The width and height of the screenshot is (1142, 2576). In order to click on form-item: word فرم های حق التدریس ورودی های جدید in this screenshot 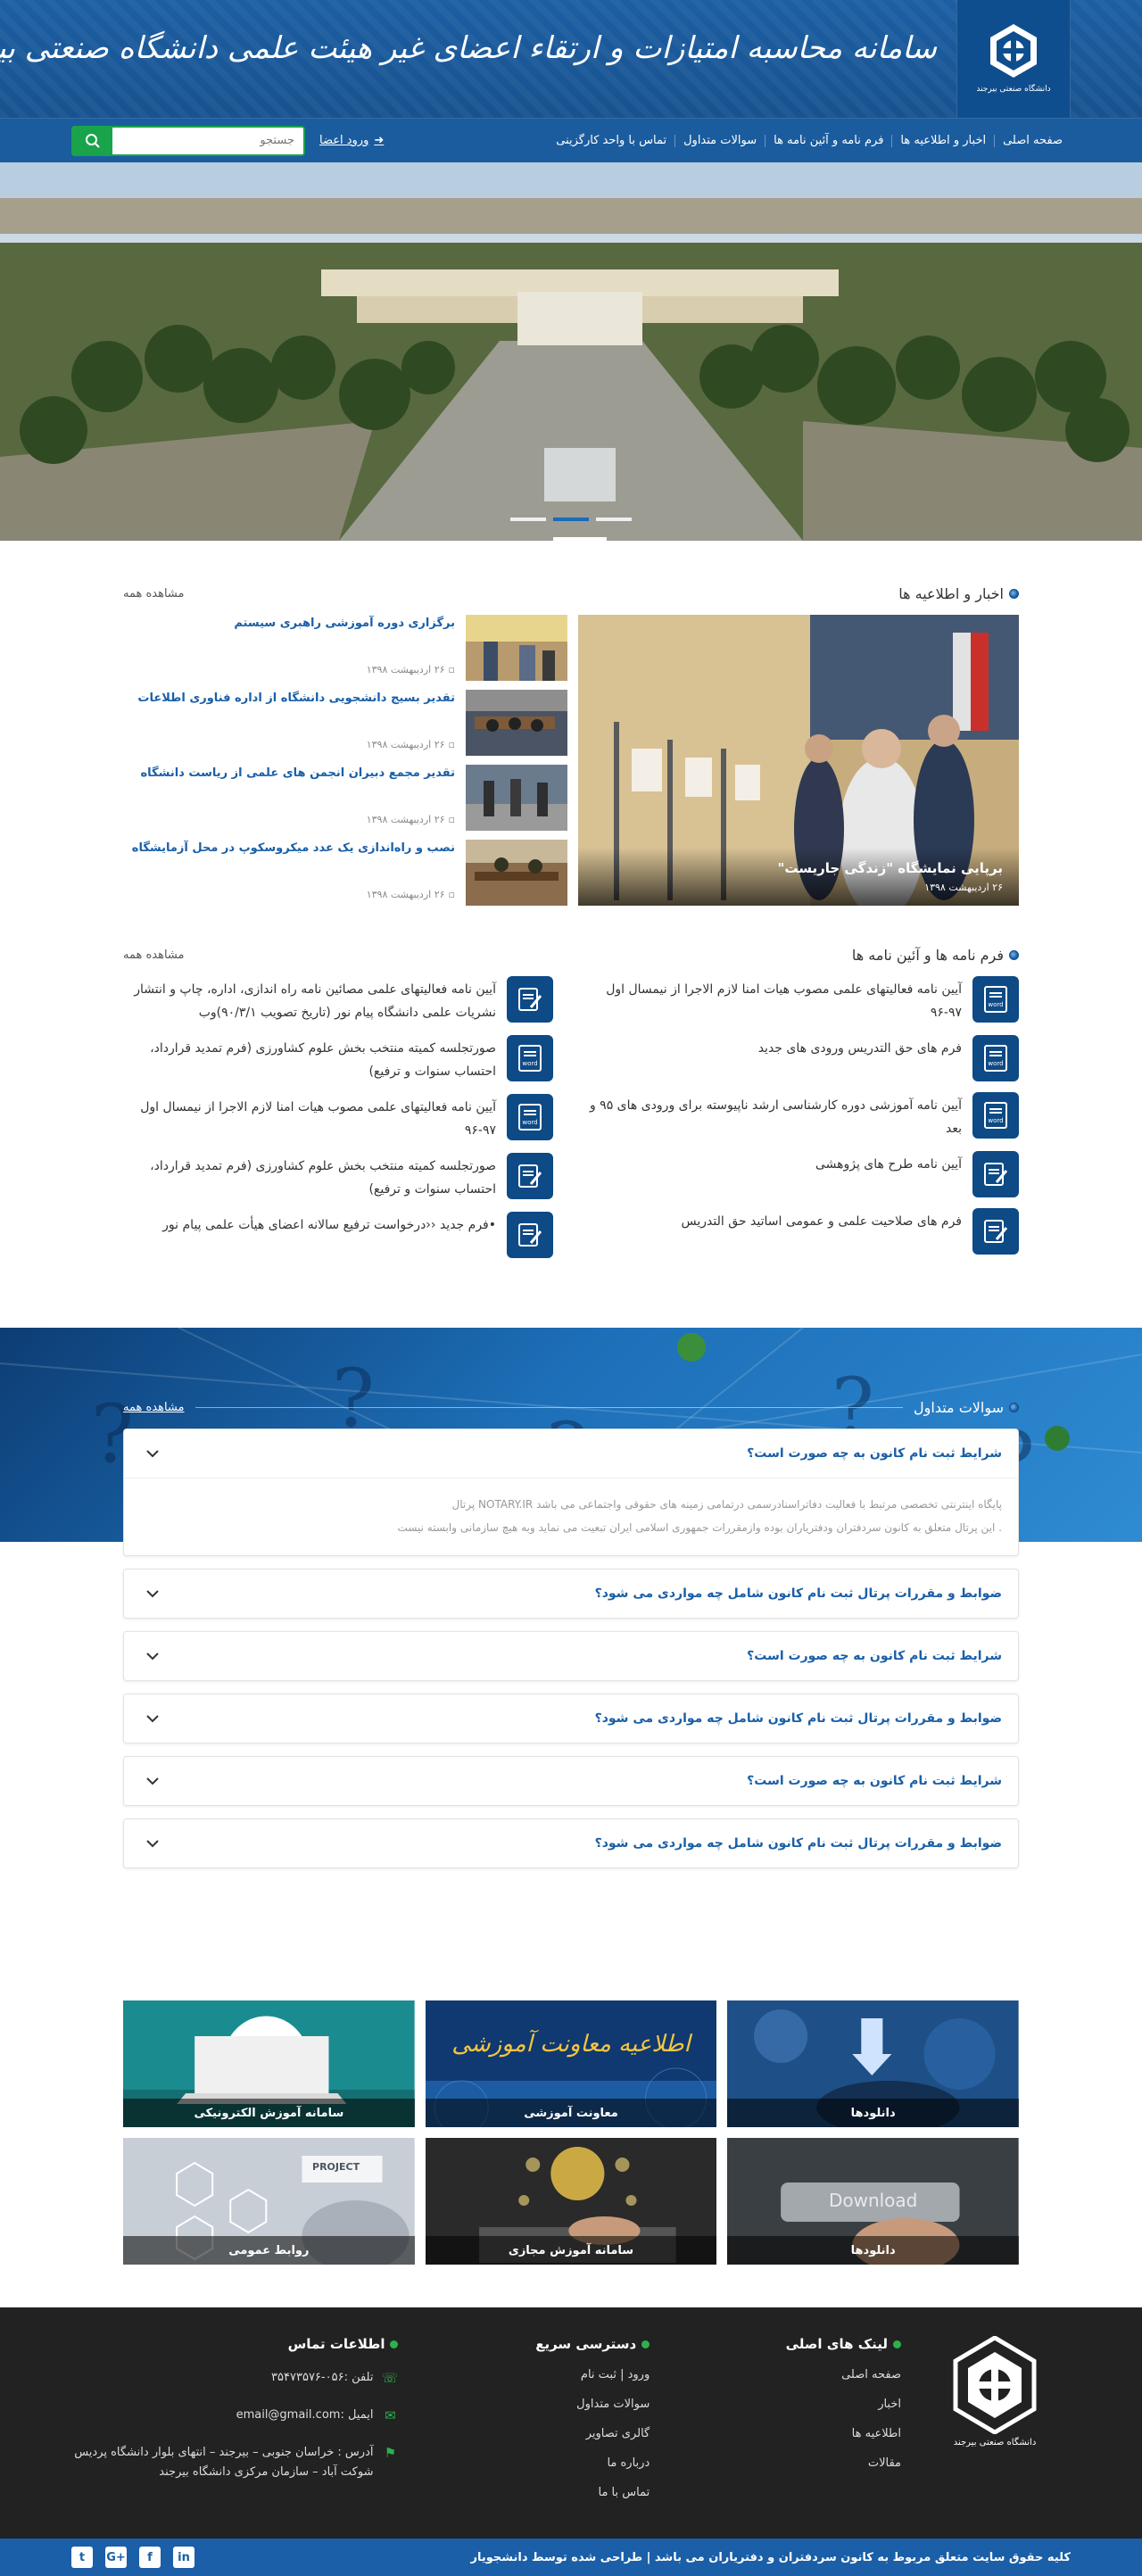, I will do `click(804, 1058)`.